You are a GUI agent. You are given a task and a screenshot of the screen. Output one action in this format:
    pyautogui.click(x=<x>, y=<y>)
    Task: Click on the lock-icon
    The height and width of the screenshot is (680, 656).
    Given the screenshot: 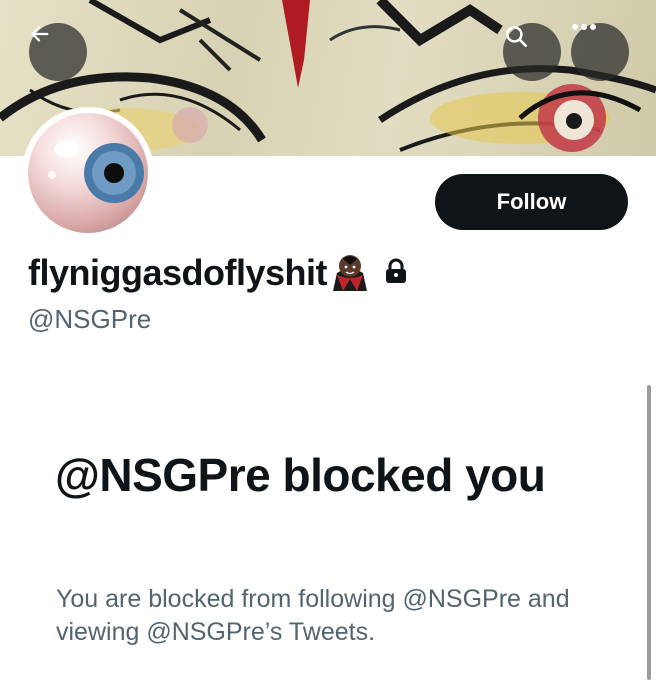 What is the action you would take?
    pyautogui.click(x=396, y=273)
    